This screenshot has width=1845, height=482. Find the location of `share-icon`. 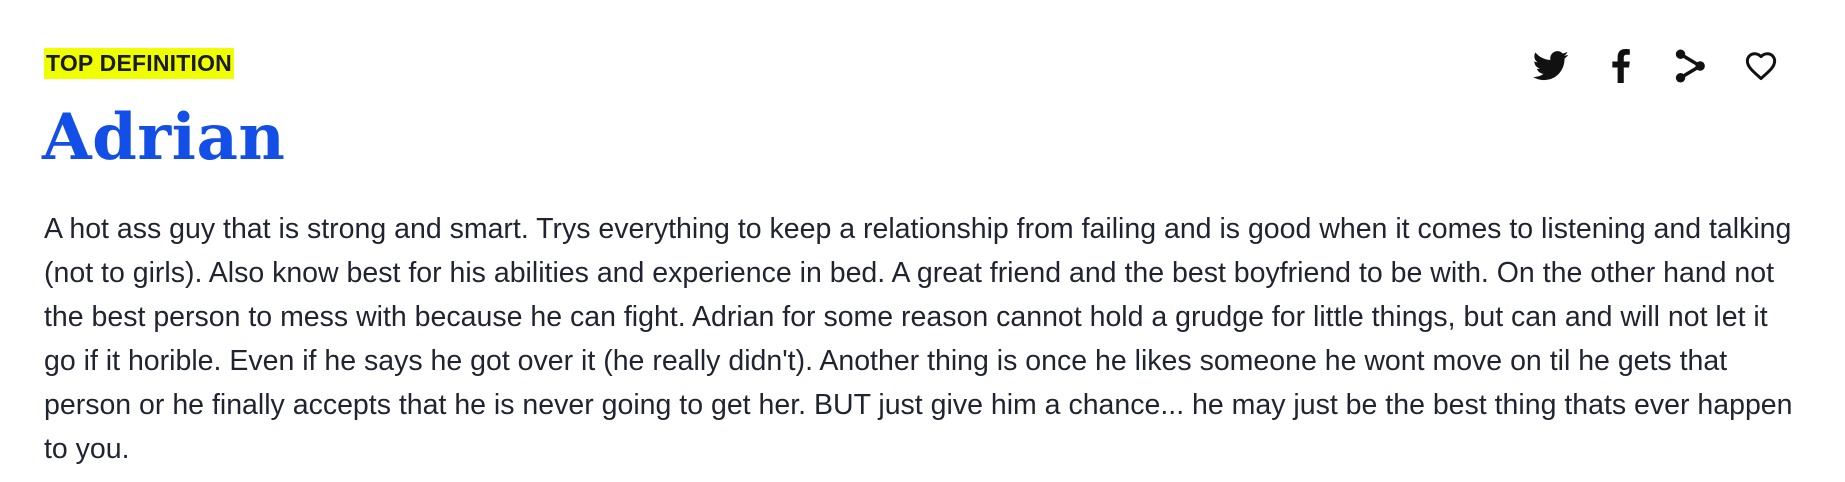

share-icon is located at coordinates (1691, 66).